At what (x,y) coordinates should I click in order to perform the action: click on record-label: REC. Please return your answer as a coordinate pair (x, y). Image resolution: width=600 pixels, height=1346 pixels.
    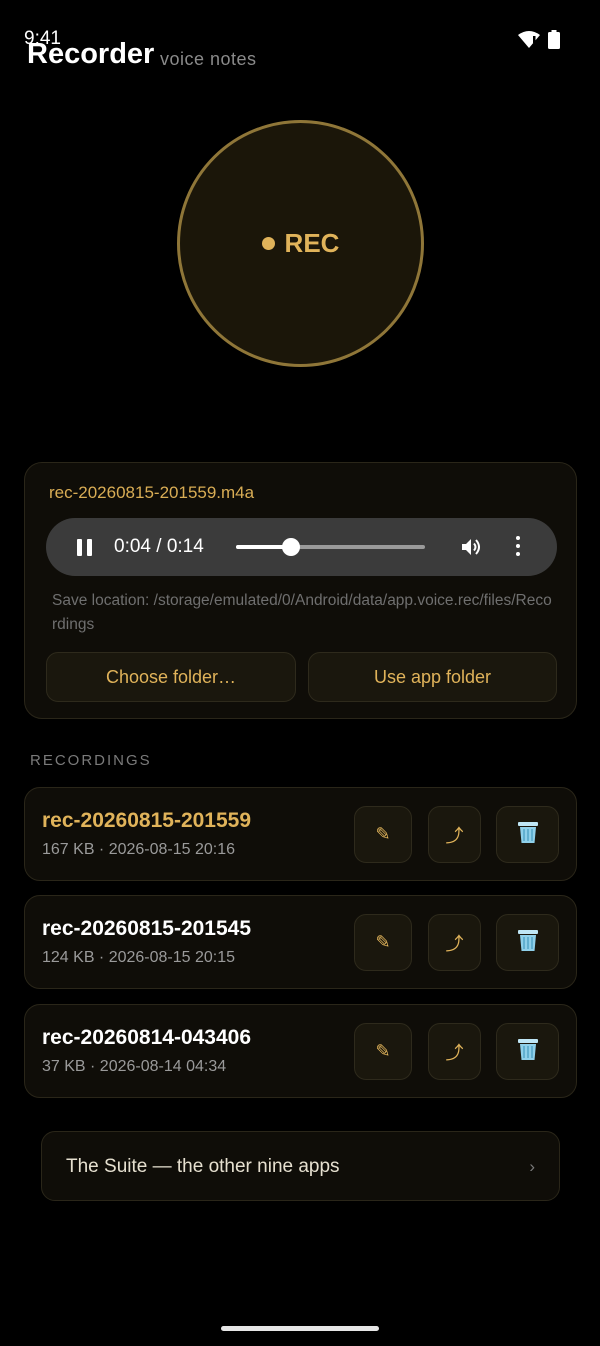
    Looking at the image, I should click on (312, 243).